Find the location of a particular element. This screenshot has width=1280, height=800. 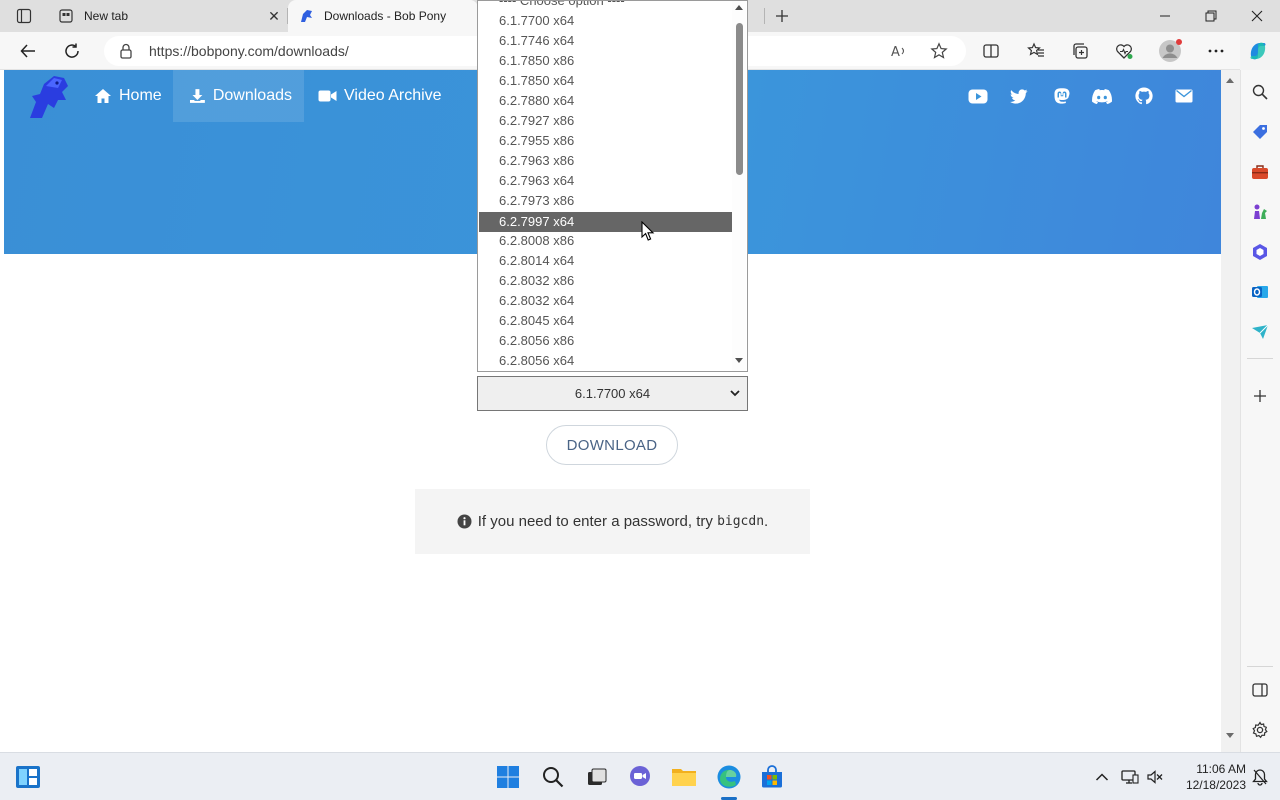

system-clock: 11:06 AM 12/18/2023 is located at coordinates (1208, 777).